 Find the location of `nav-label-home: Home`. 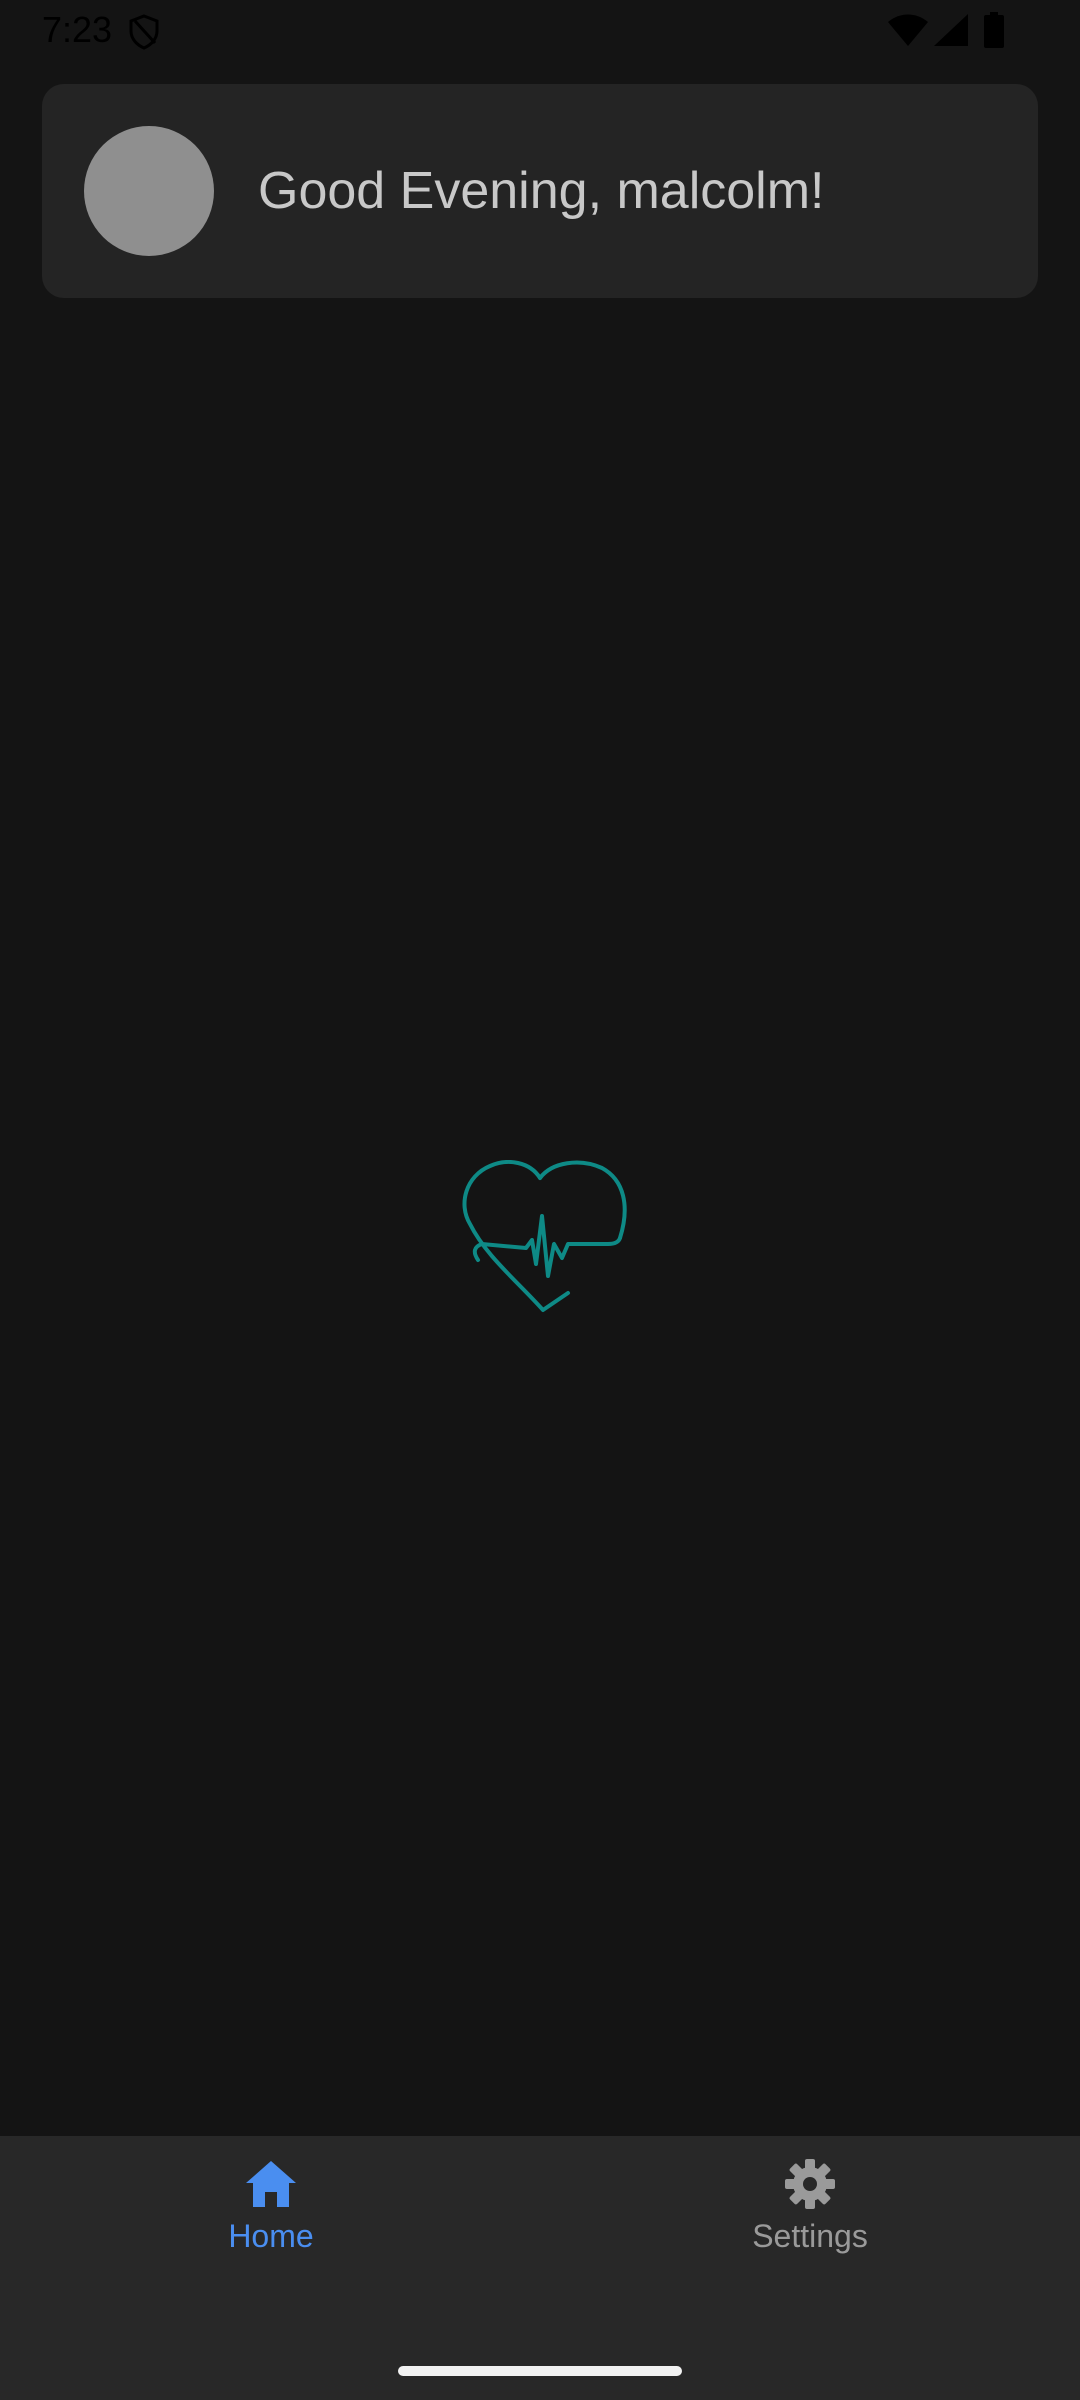

nav-label-home: Home is located at coordinates (271, 2236).